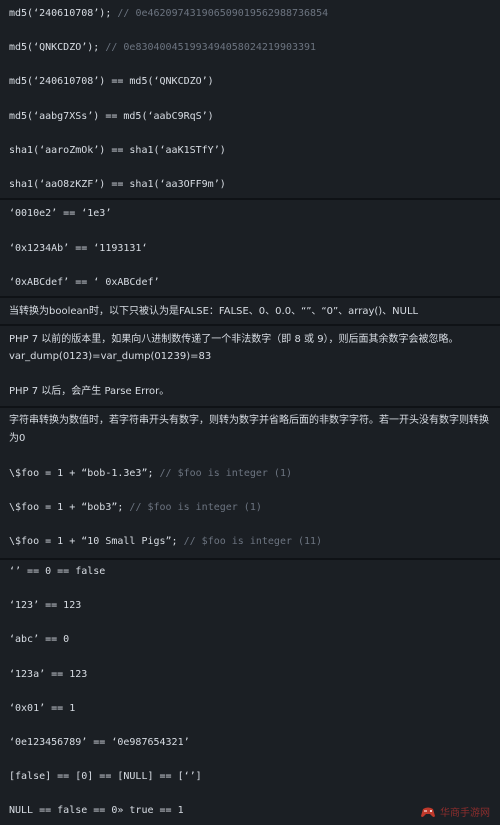 This screenshot has width=500, height=825. What do you see at coordinates (117, 150) in the screenshot?
I see `code-line: sha1(‘aaroZmOk’) == sha1(‘aaK1STfY’)` at bounding box center [117, 150].